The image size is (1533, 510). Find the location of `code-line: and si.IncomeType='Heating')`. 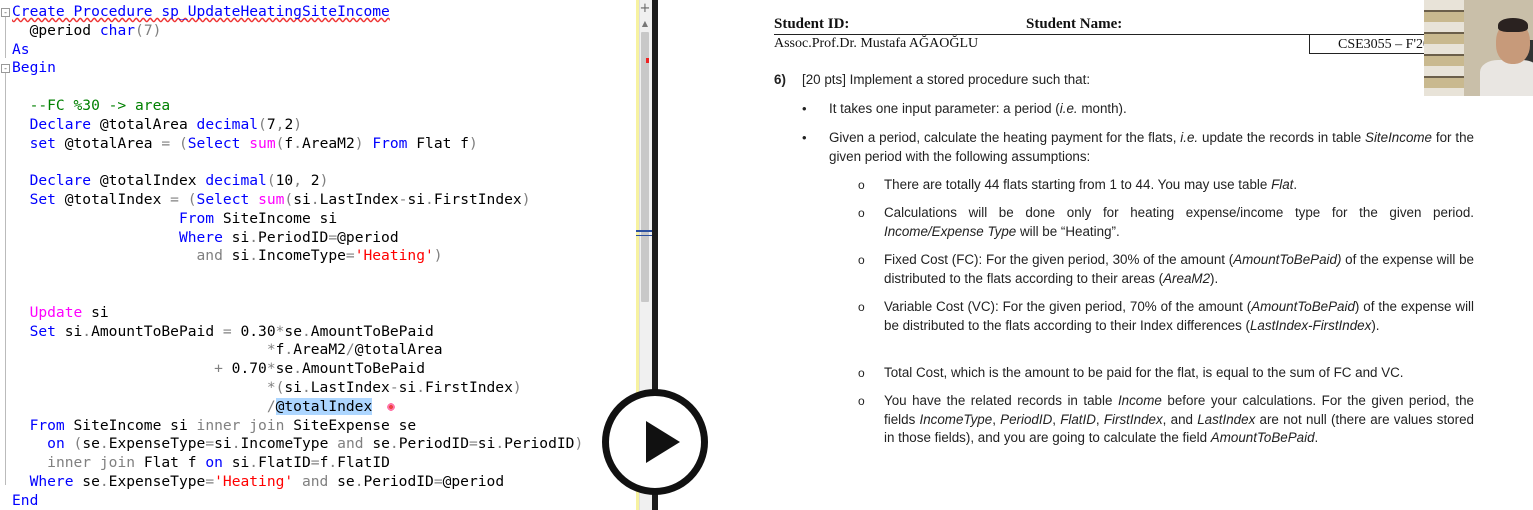

code-line: and si.IncomeType='Heating') is located at coordinates (297, 256).